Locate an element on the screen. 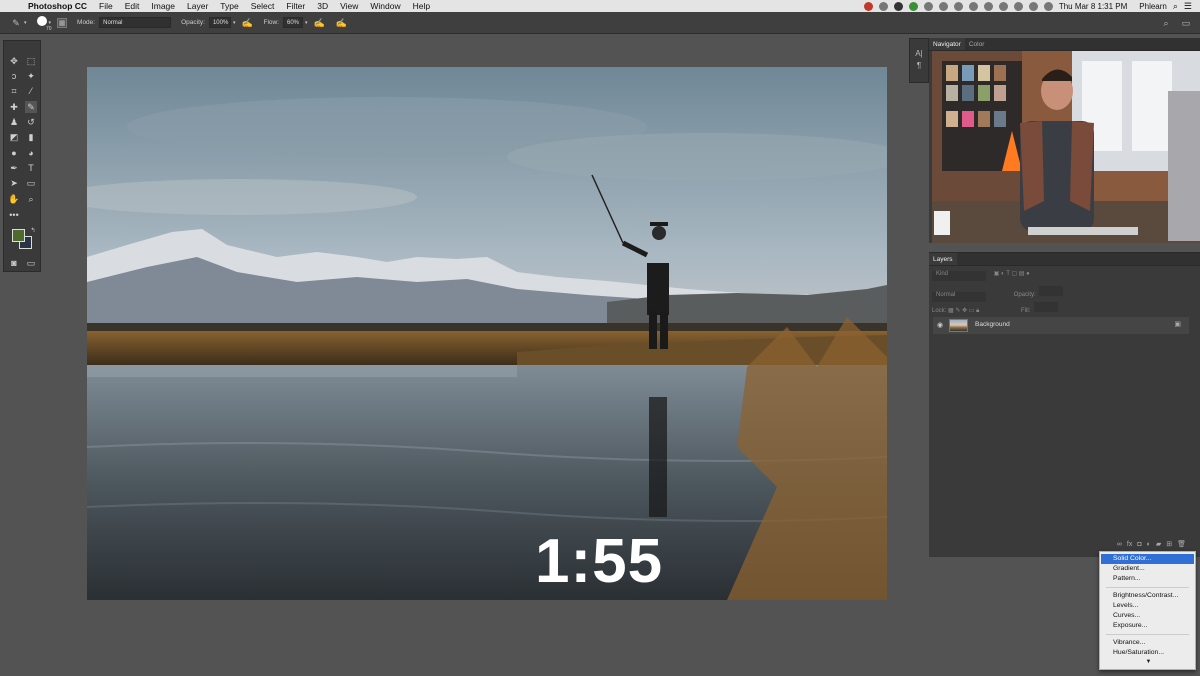 Image resolution: width=1200 pixels, height=676 pixels. eyedropper-icon: ⁄ is located at coordinates (31, 91).